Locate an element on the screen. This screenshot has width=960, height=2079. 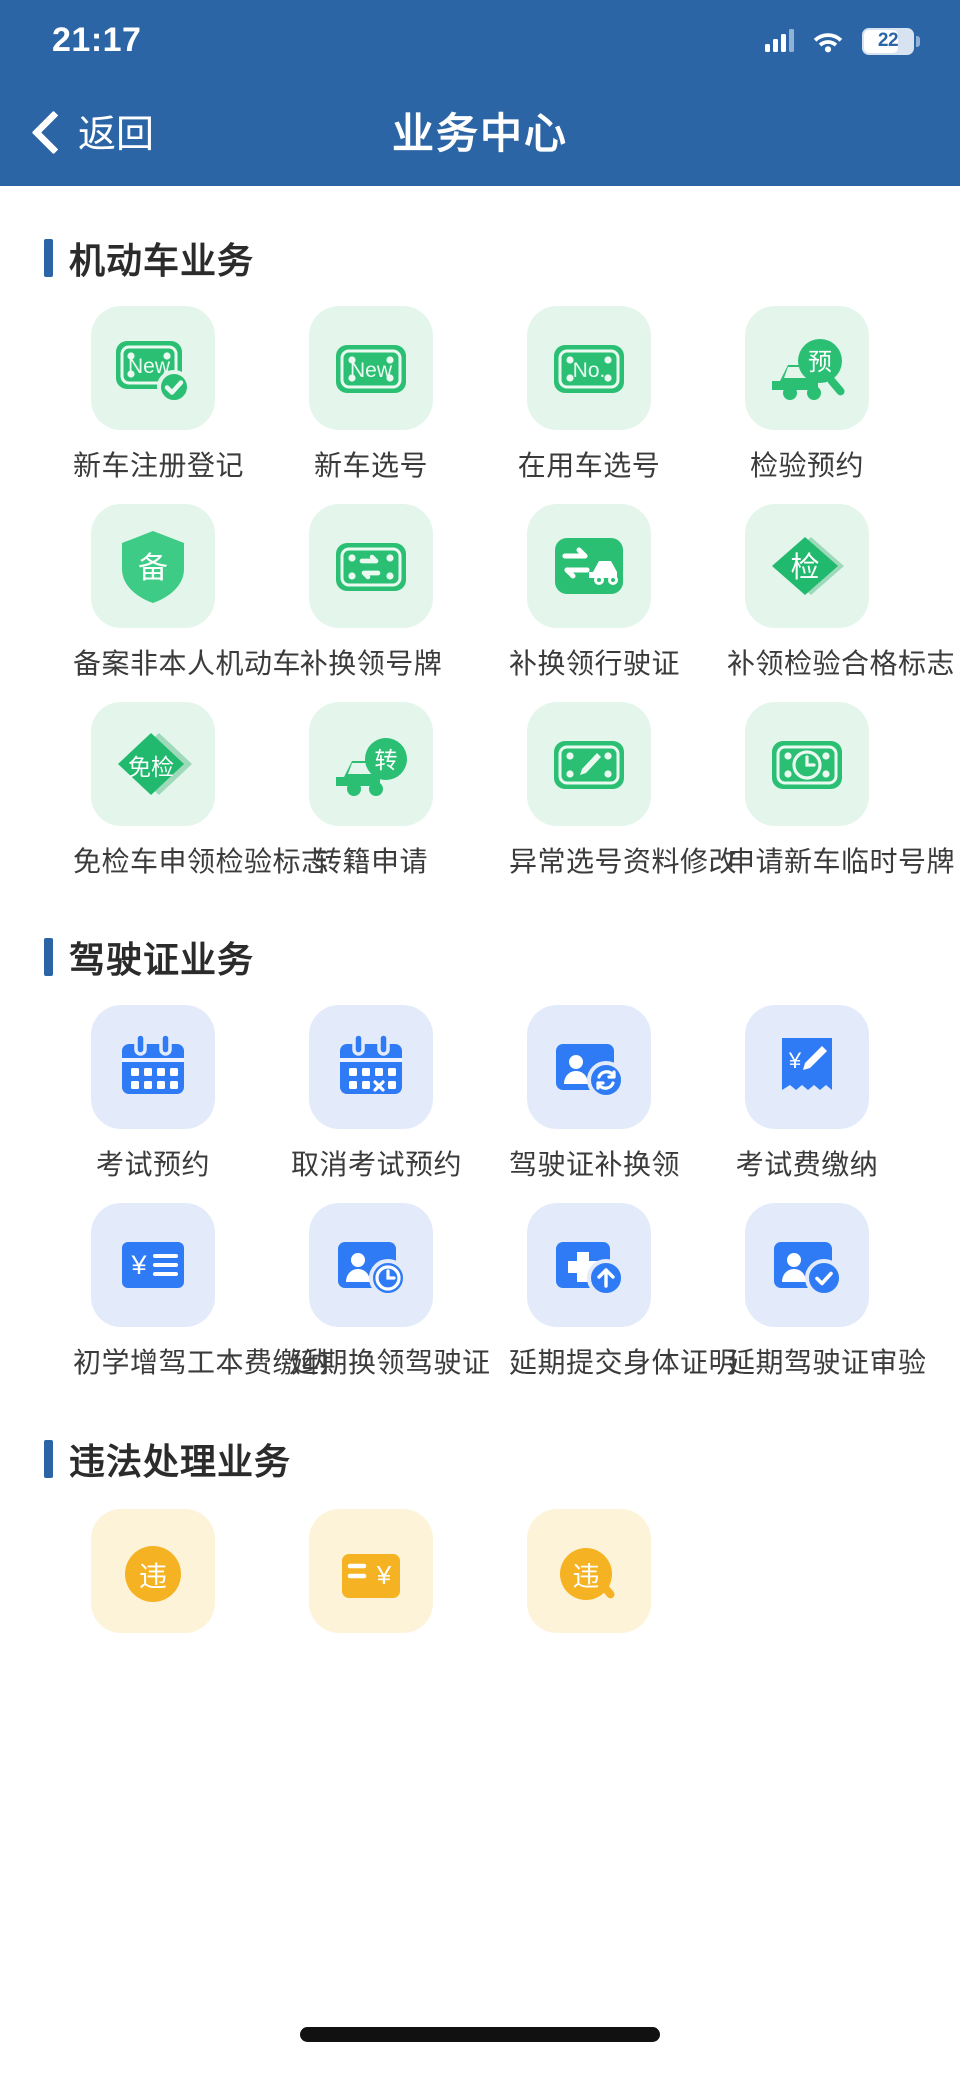
svg-text: 预 is located at coordinates (820, 362).